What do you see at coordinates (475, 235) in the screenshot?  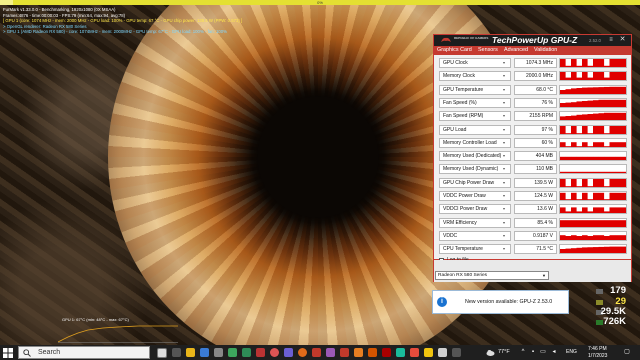 I see `sensor-name: VDDC` at bounding box center [475, 235].